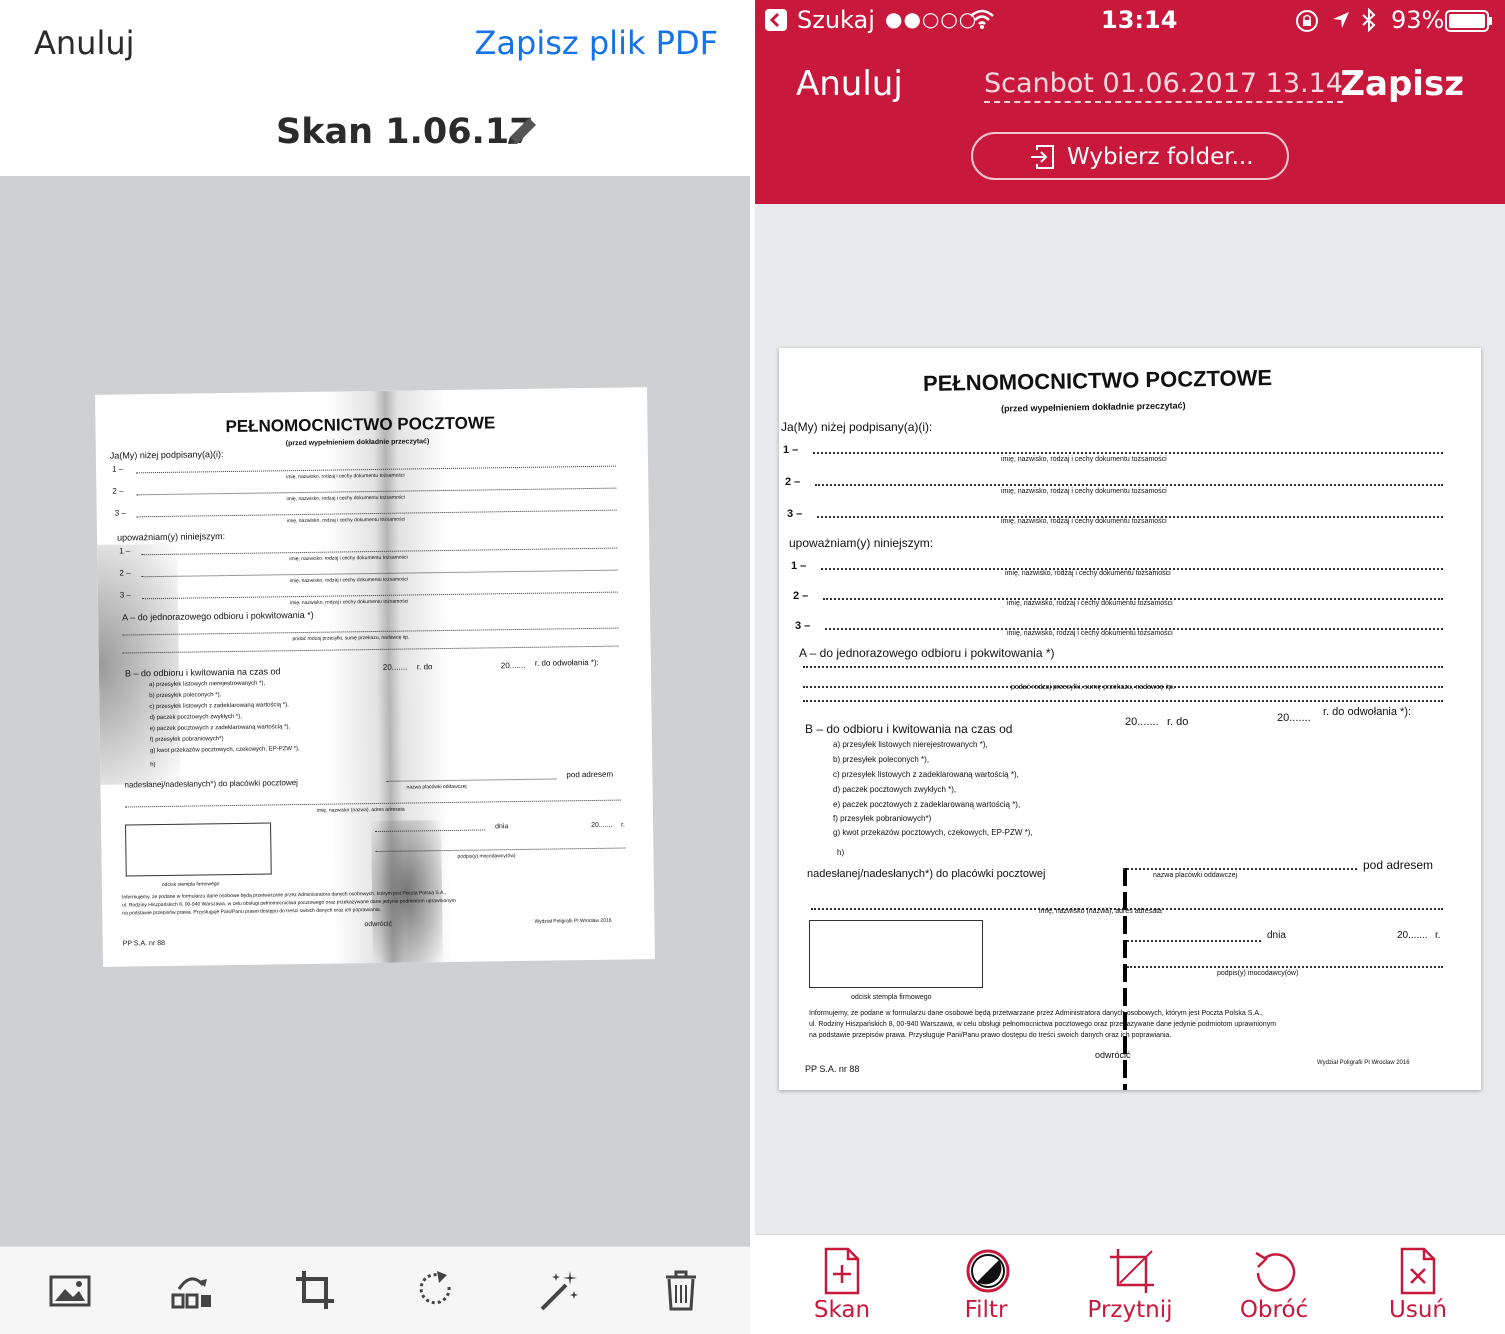 This screenshot has width=1505, height=1334. What do you see at coordinates (315, 1290) in the screenshot?
I see `crop-icon` at bounding box center [315, 1290].